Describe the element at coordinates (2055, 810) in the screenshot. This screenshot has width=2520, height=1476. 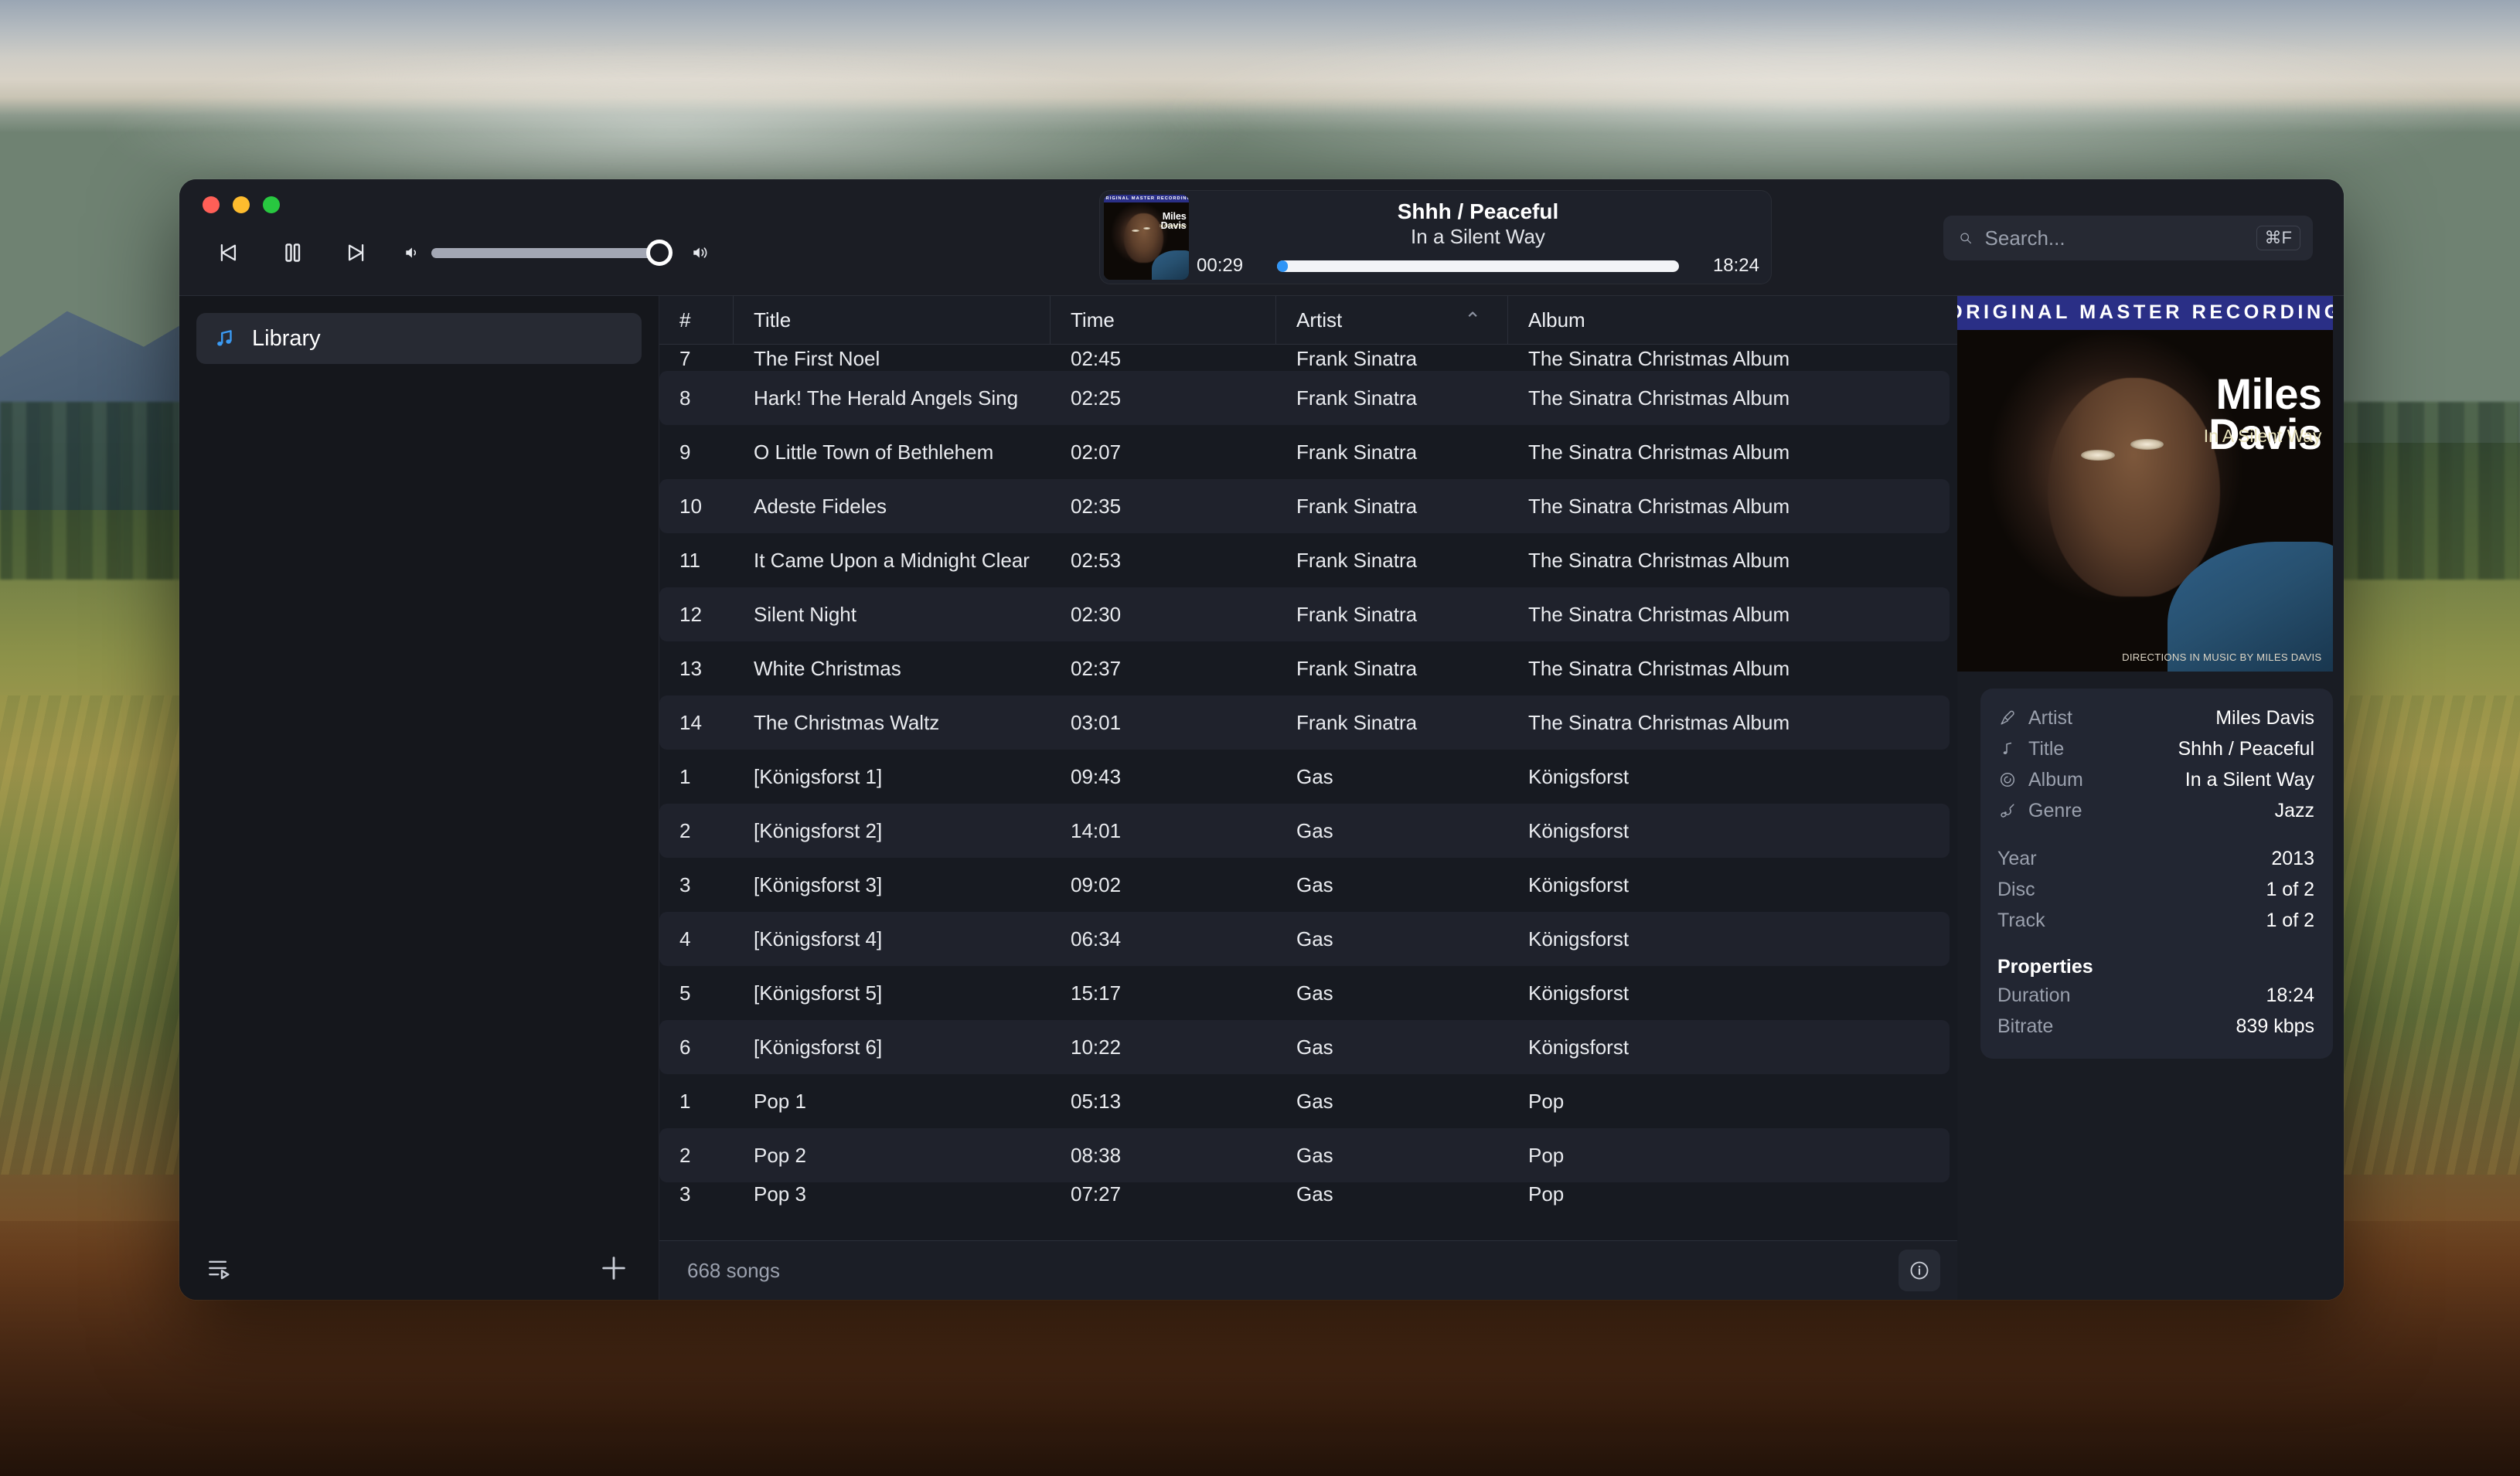
I see `metadata-label: Genre` at that location.